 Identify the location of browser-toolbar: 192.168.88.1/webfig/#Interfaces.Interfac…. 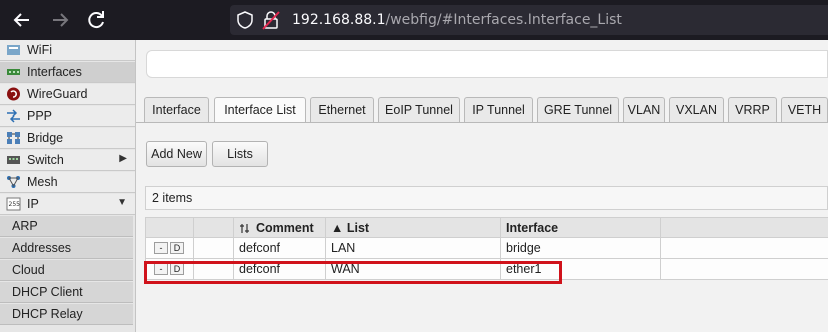
(414, 20).